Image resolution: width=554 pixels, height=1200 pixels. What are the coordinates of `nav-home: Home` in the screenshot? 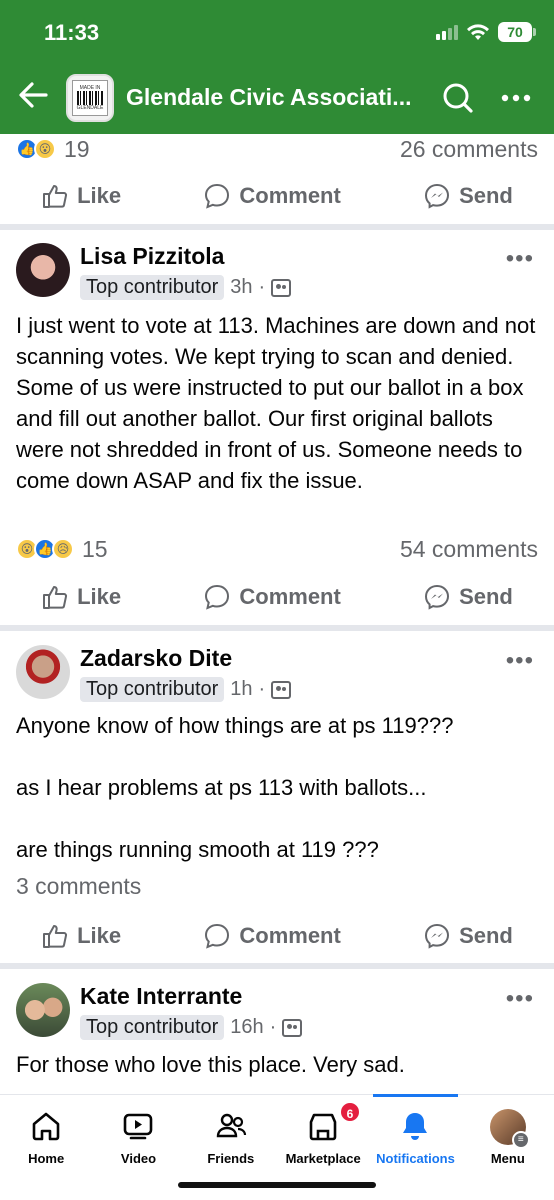 It's located at (46, 1147).